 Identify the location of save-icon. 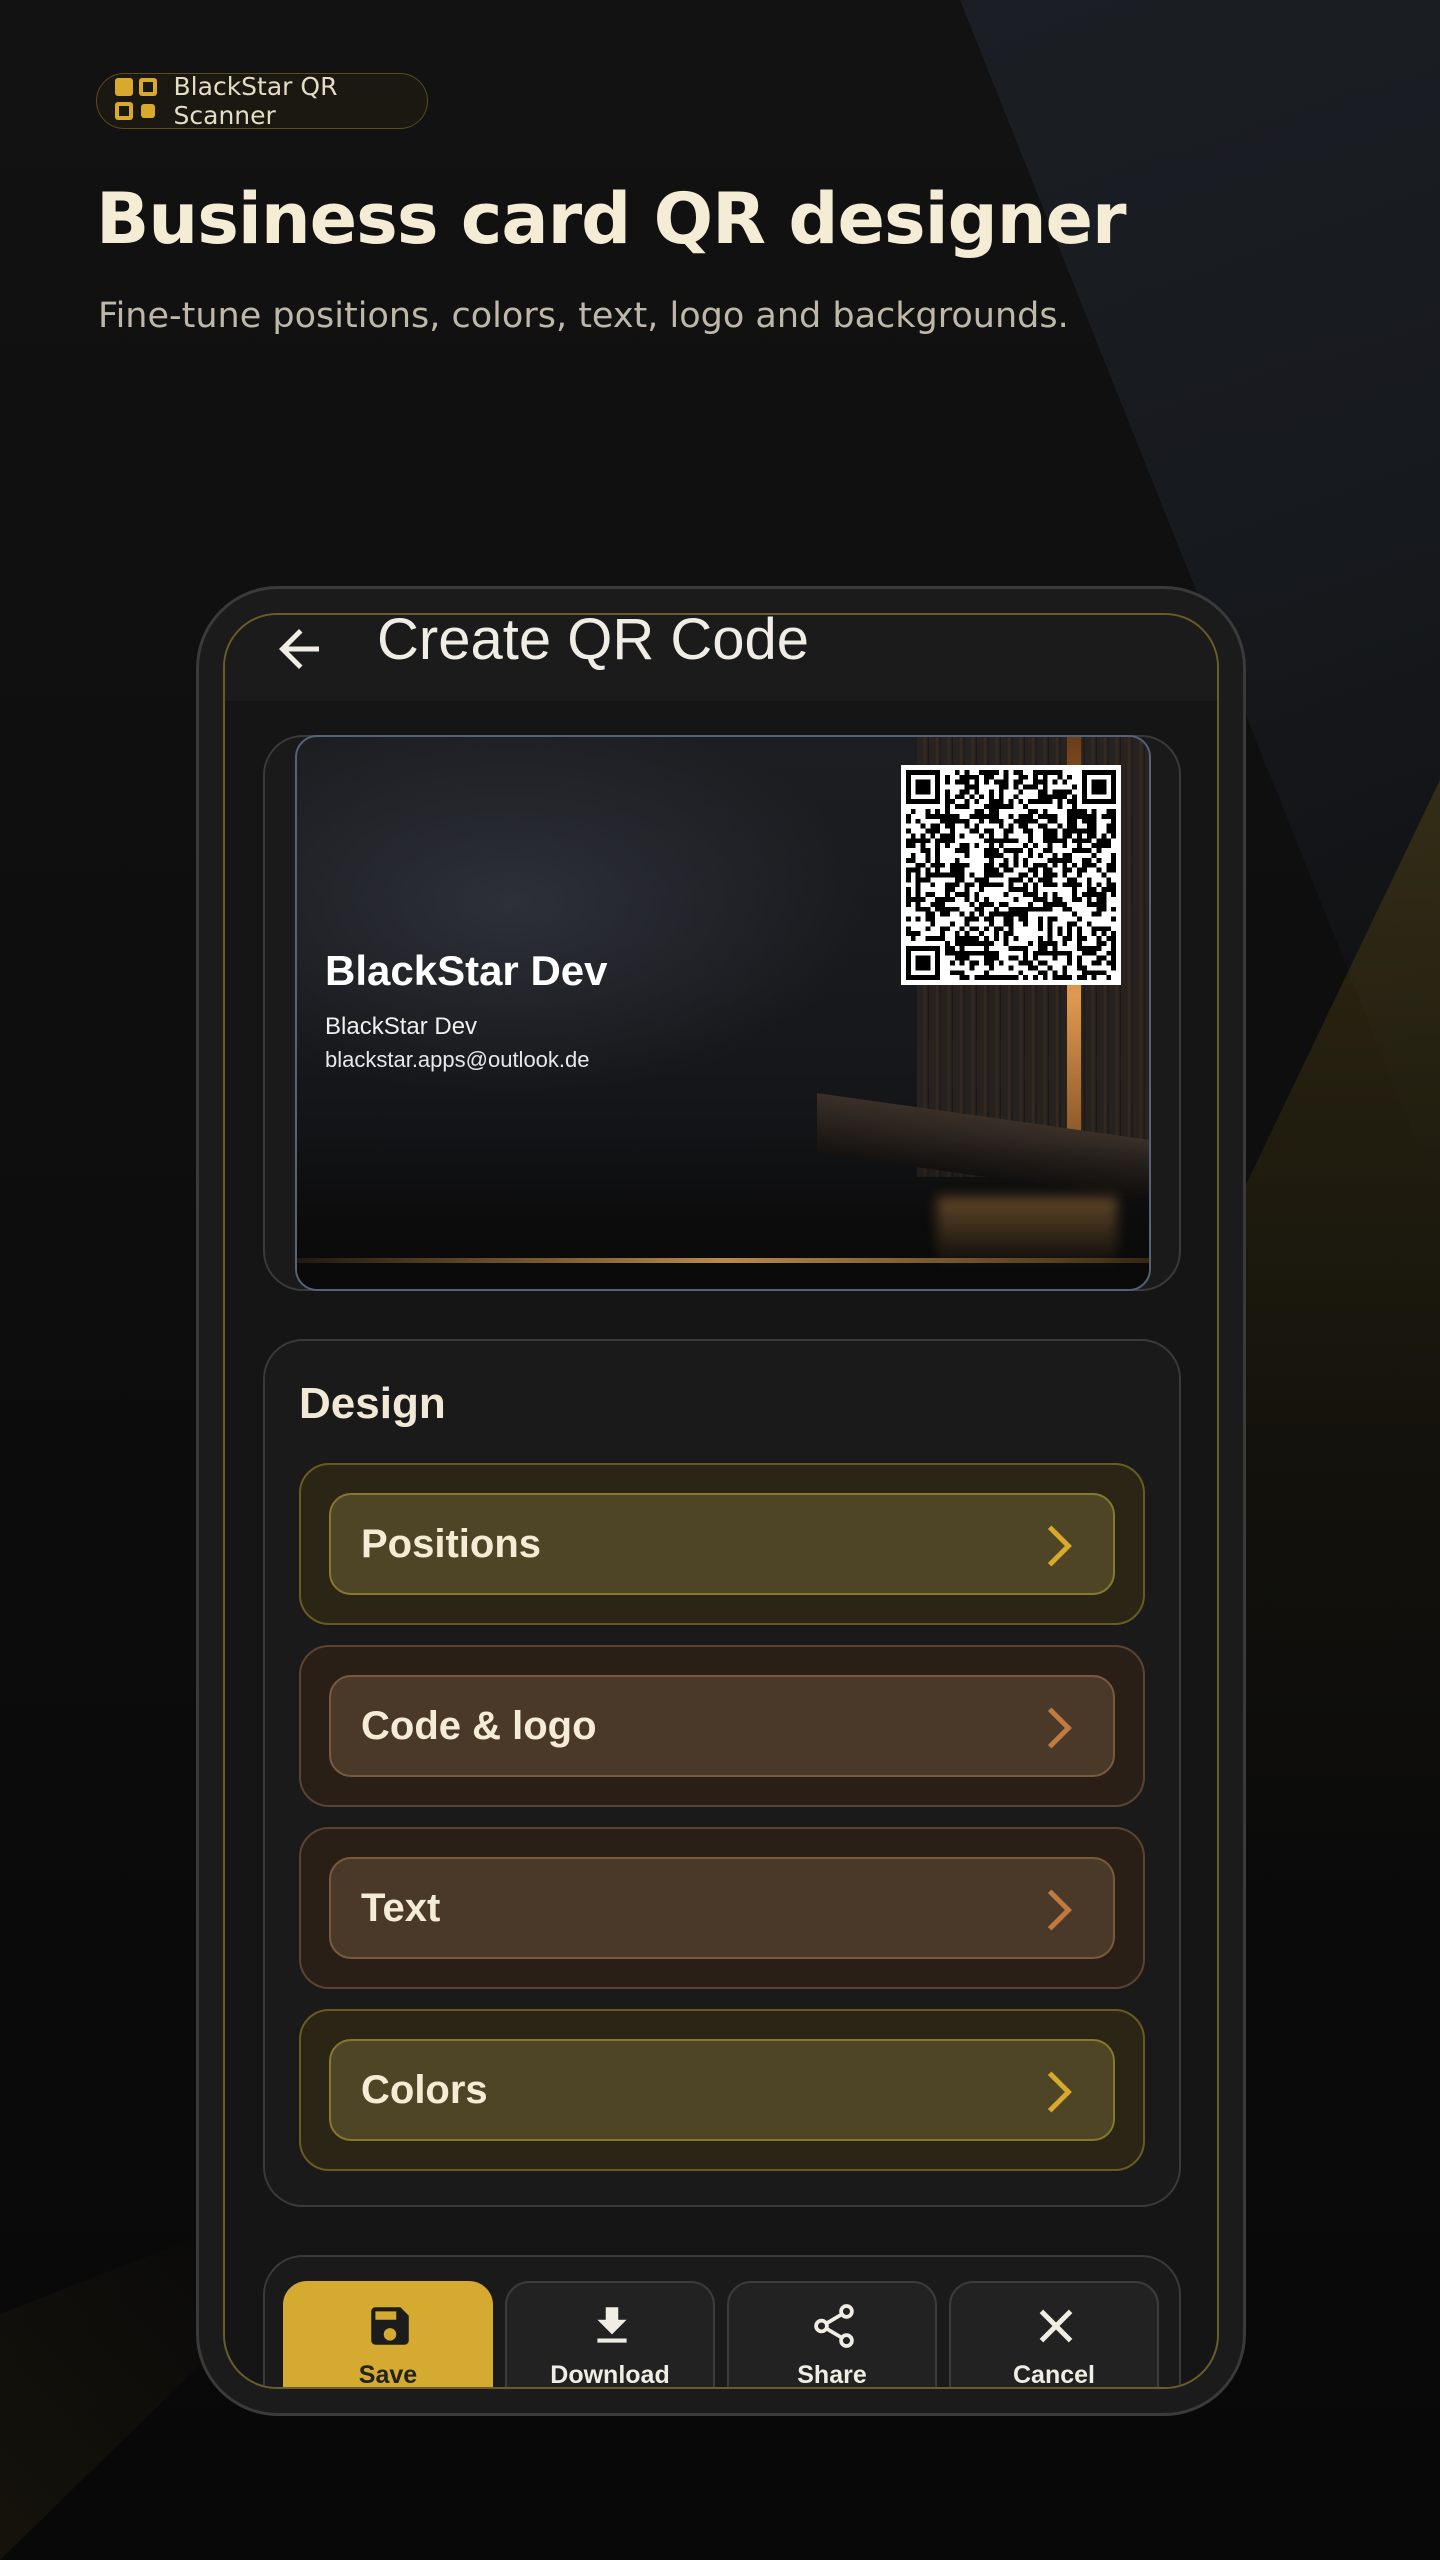
(390, 2326).